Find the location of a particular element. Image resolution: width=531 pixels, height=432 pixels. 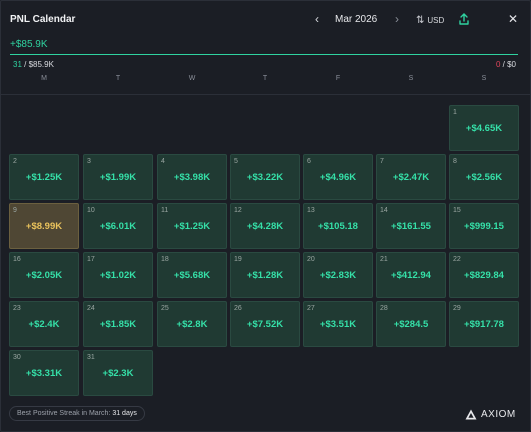

day-number: 20 is located at coordinates (311, 259).